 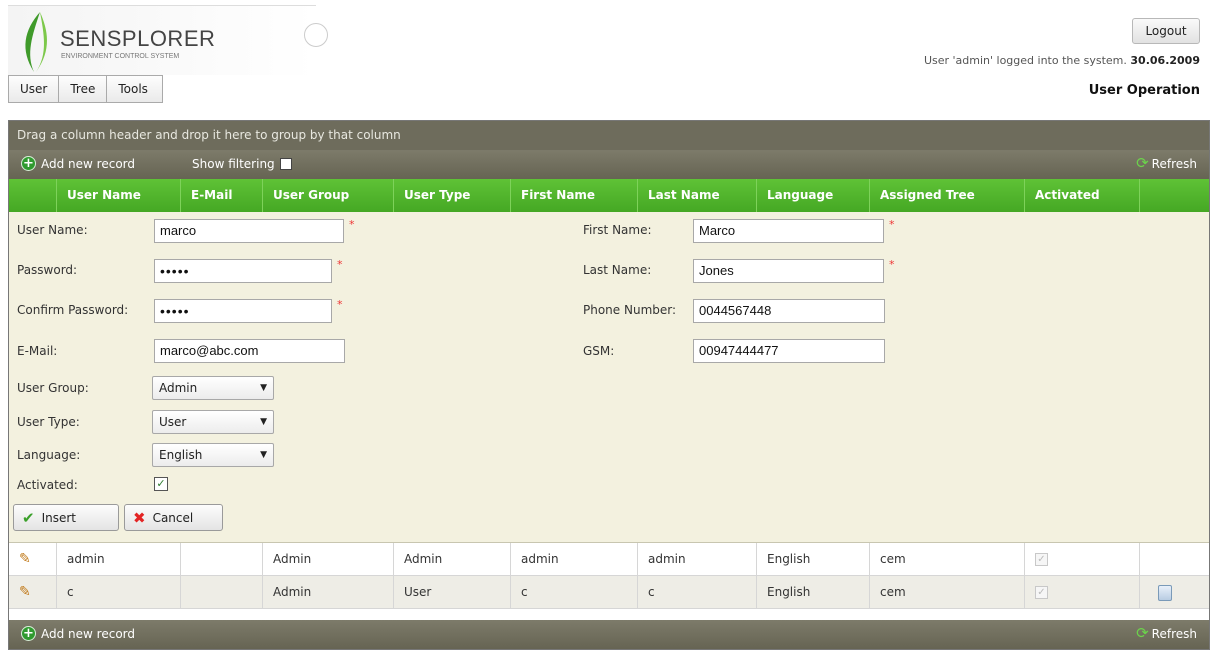 I want to click on cancel-button: ✖ Cancel, so click(x=173, y=517).